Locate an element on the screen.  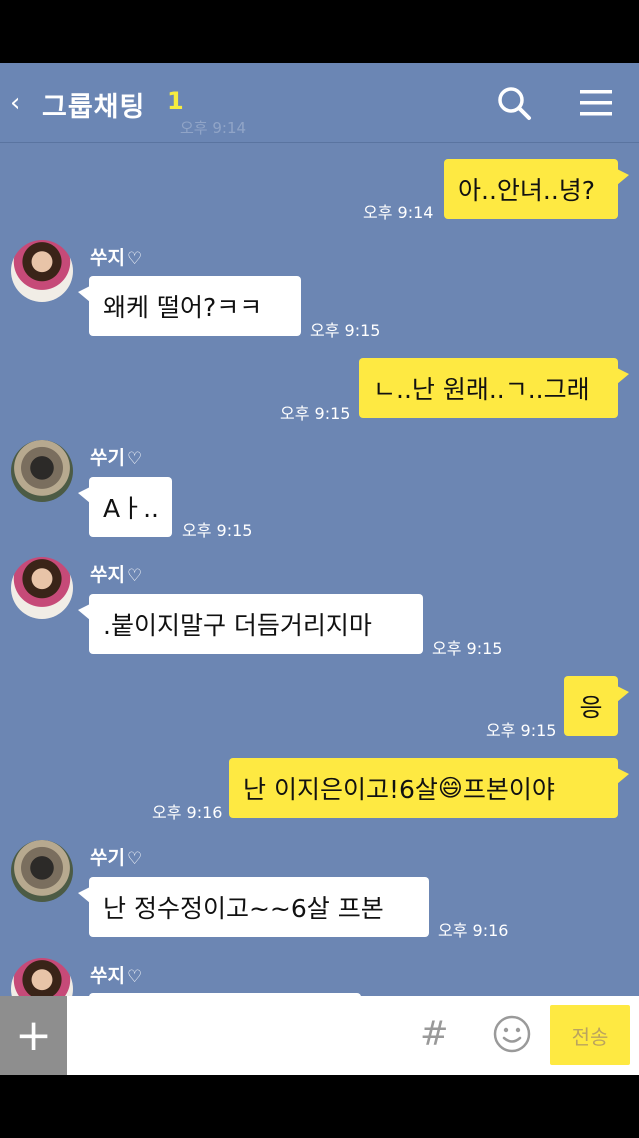
header-bar: ‹ 그룹채팅 1 오후 9:14 is located at coordinates (319, 103).